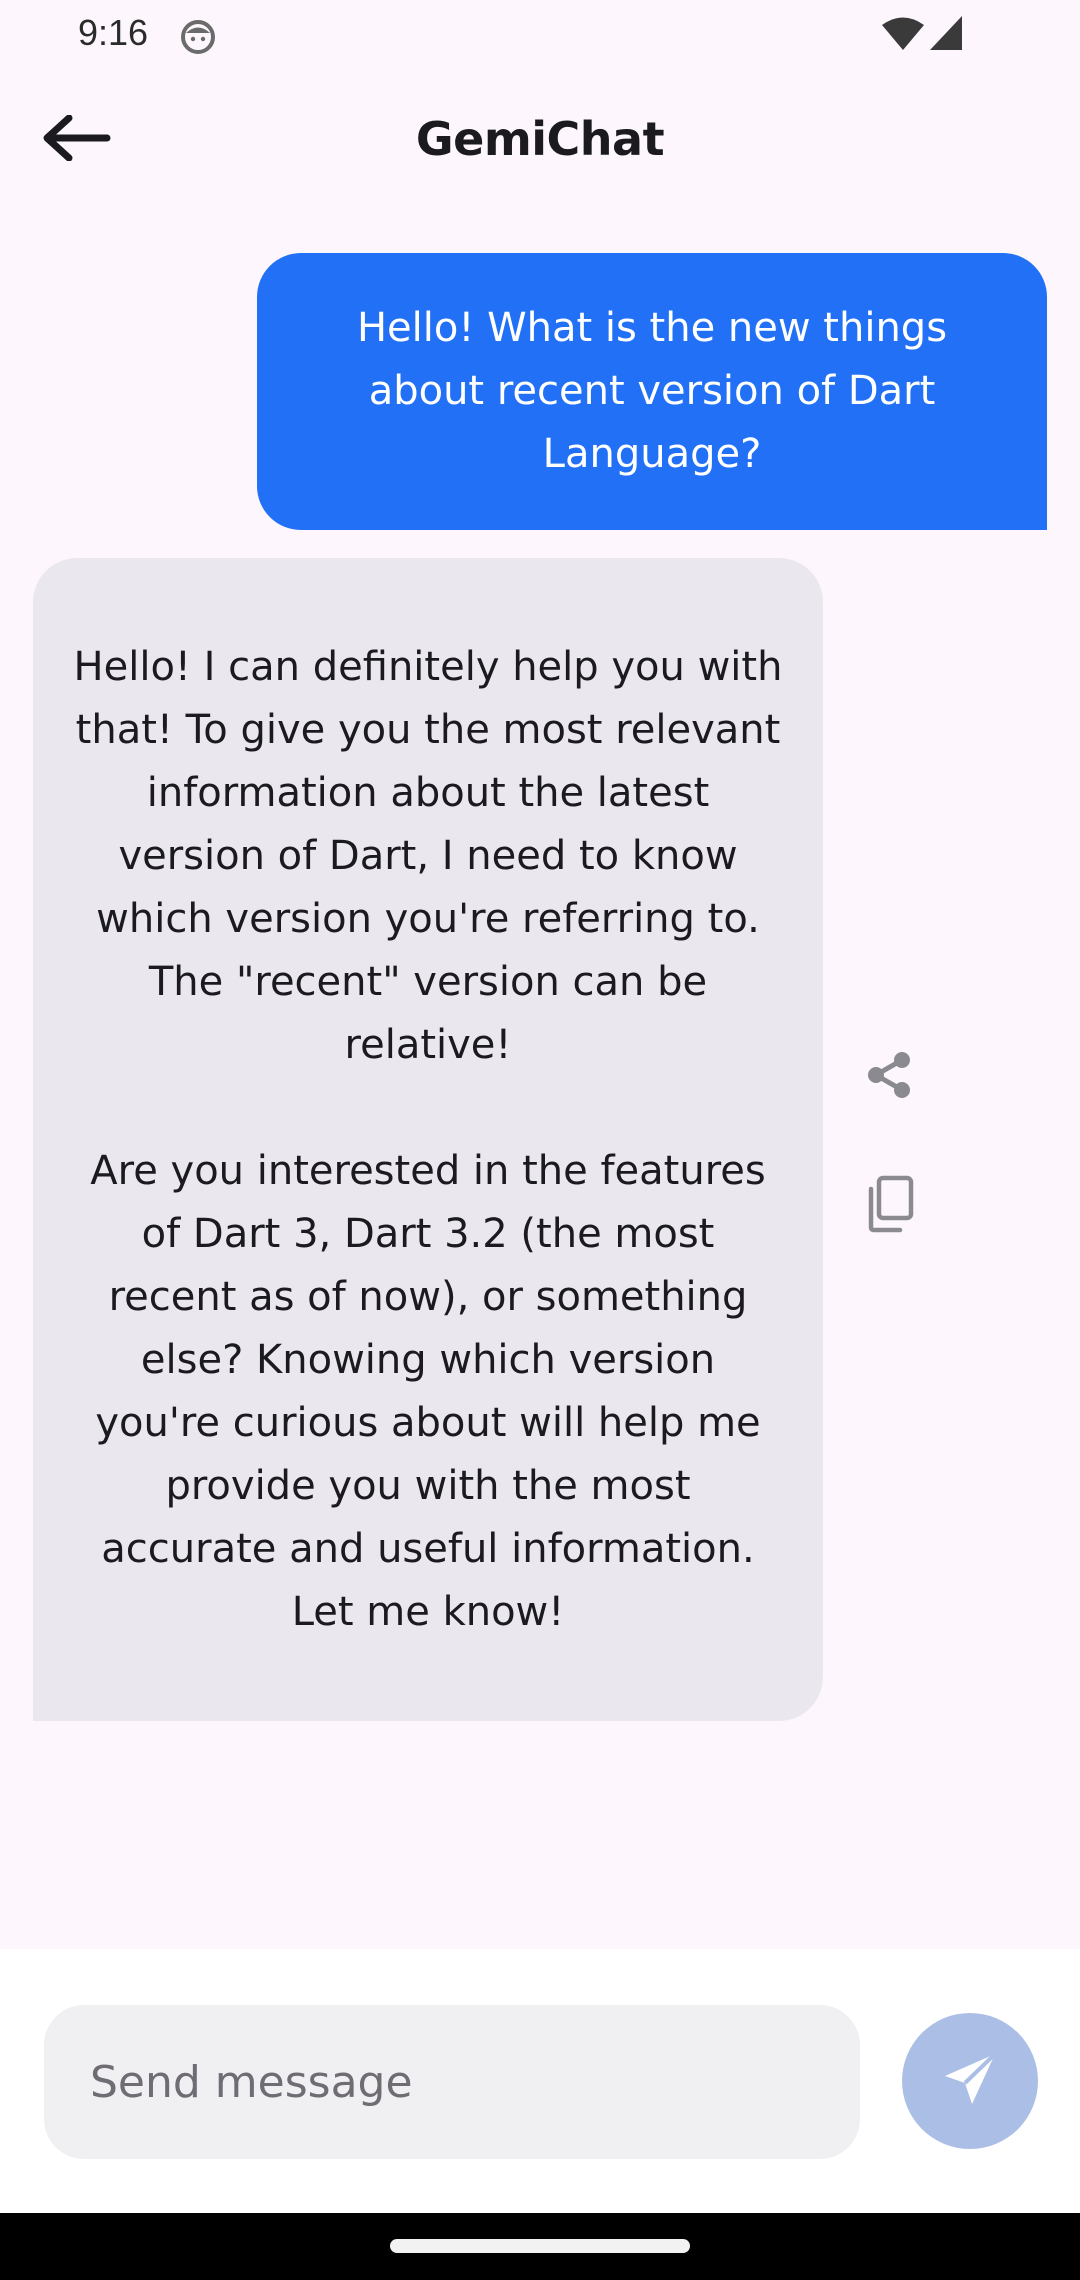 The height and width of the screenshot is (2280, 1080). I want to click on message-input, so click(452, 2082).